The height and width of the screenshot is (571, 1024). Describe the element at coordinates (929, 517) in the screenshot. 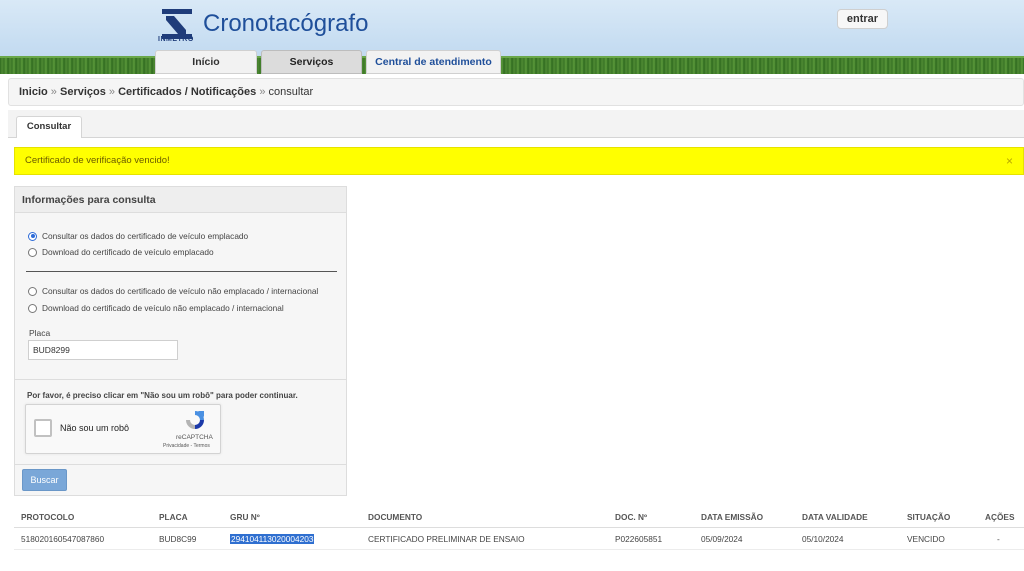

I see `column-header: SITUAÇÃO` at that location.